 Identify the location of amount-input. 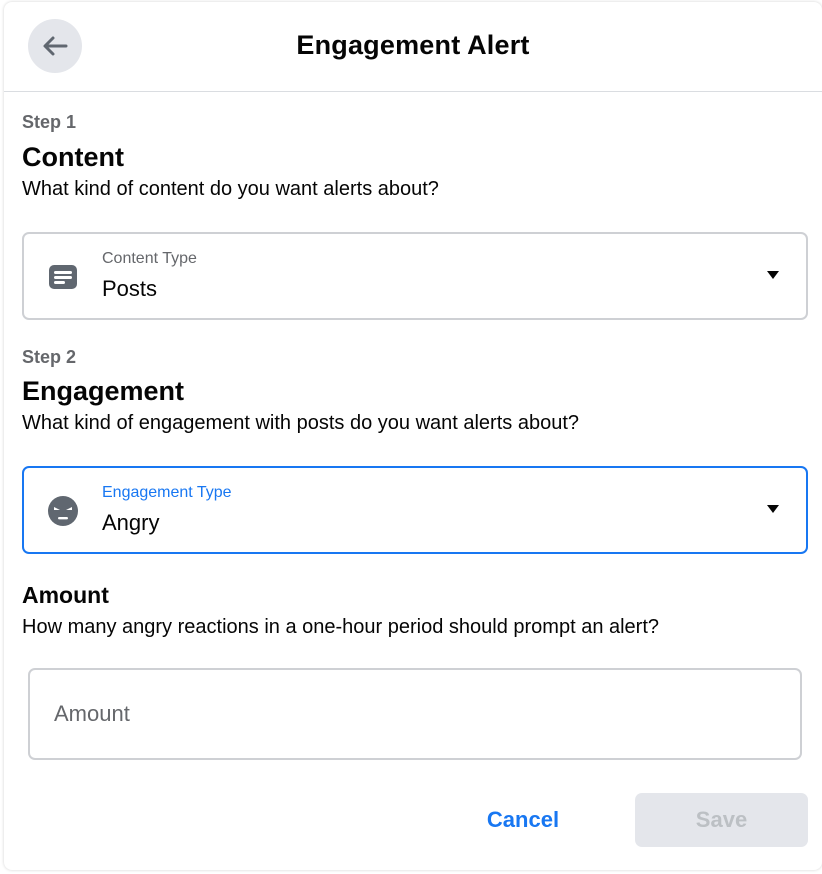
(415, 714).